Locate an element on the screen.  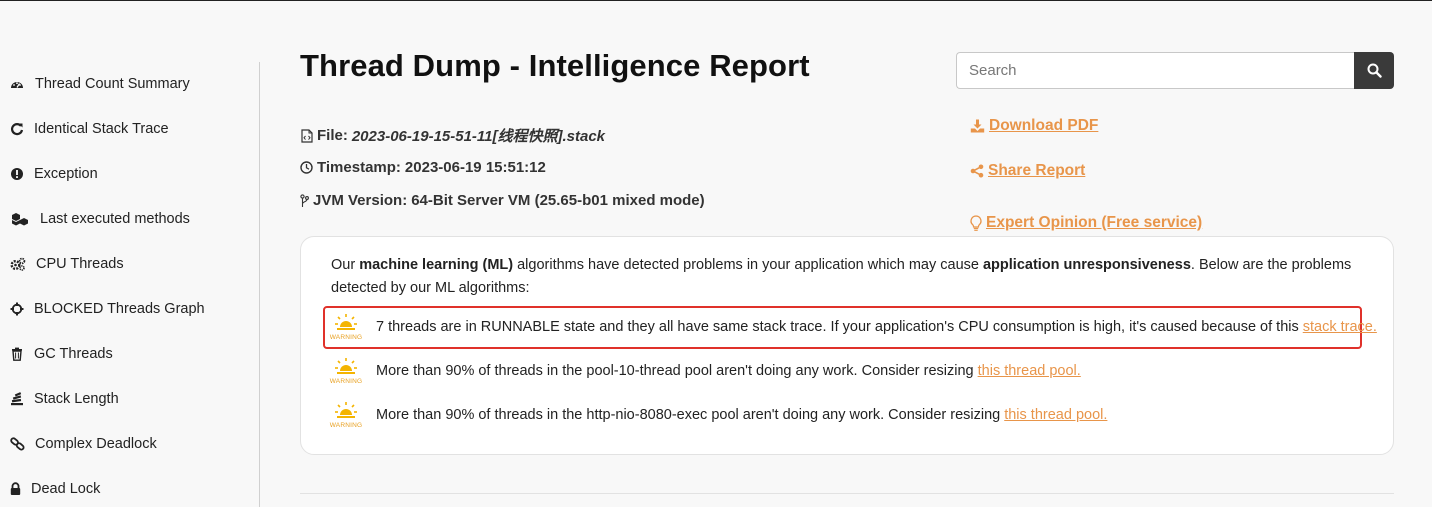
sidebar-item-label: Identical Stack Trace is located at coordinates (101, 129).